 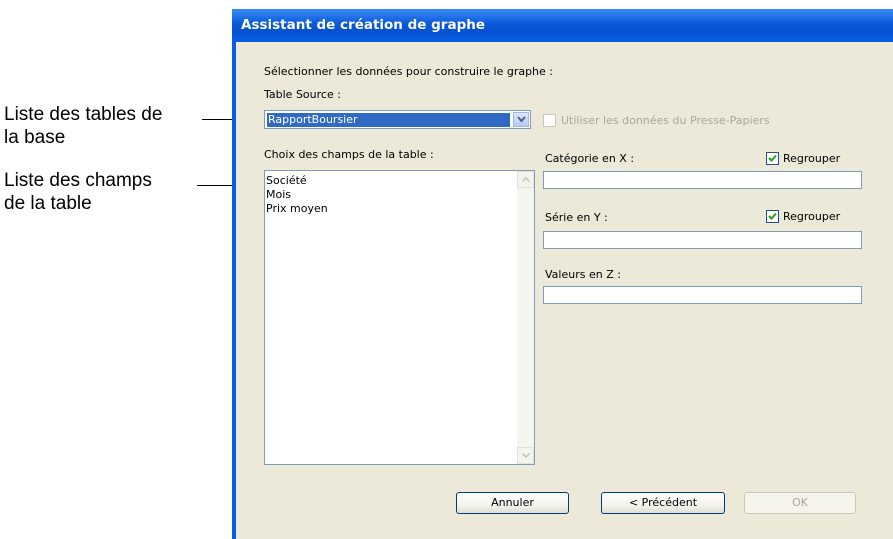 What do you see at coordinates (35, 137) in the screenshot?
I see `annotation-tables-line2: la base` at bounding box center [35, 137].